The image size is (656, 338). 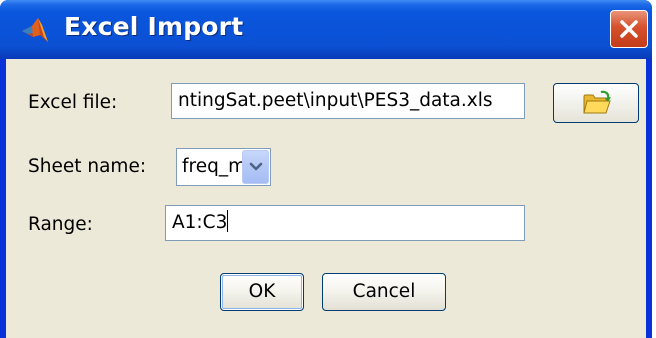 What do you see at coordinates (262, 292) in the screenshot?
I see `ok-button: OK` at bounding box center [262, 292].